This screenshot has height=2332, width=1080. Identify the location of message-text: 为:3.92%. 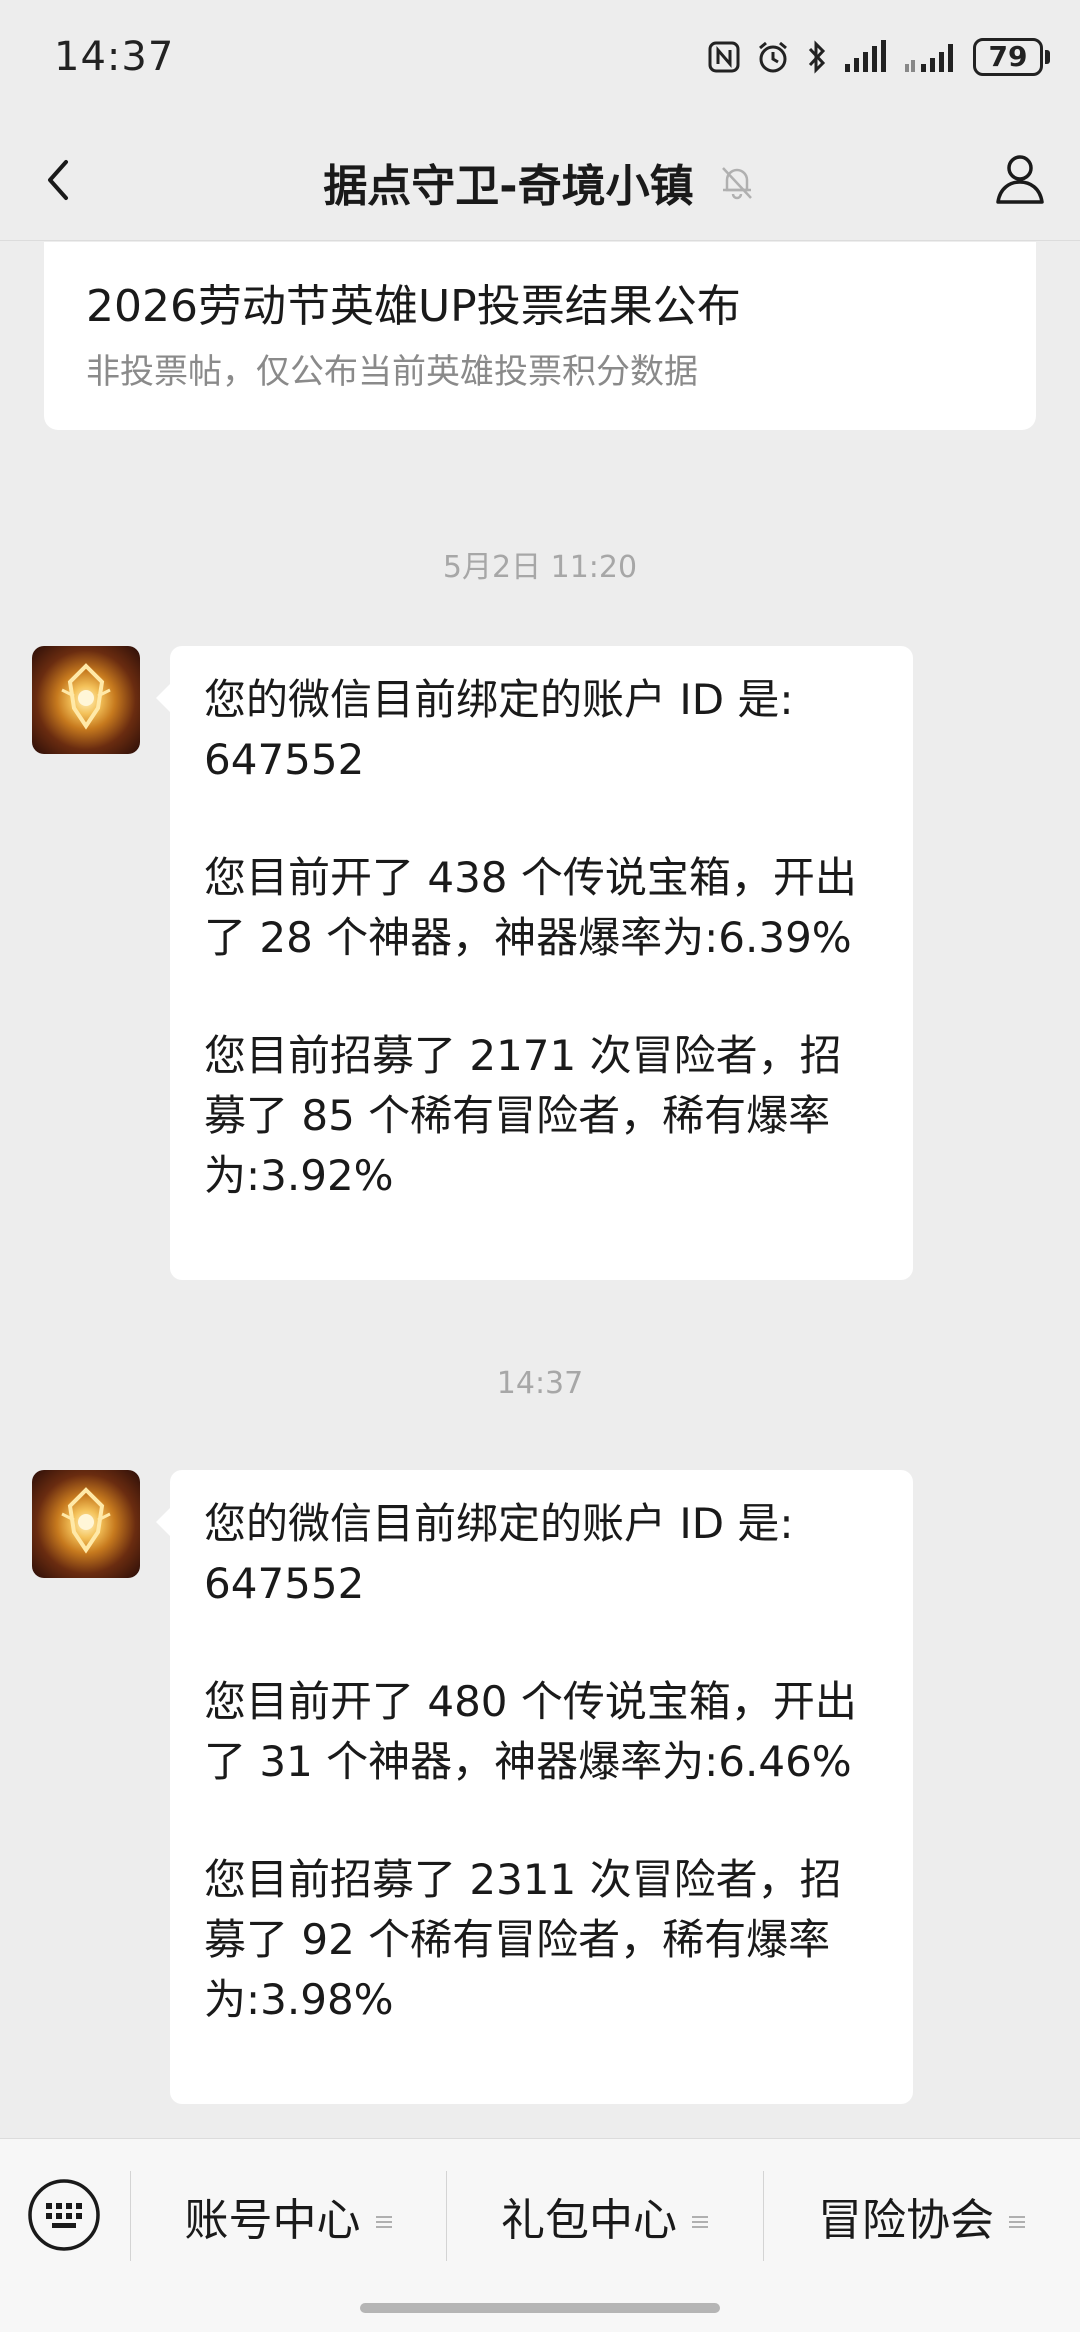
(299, 1175).